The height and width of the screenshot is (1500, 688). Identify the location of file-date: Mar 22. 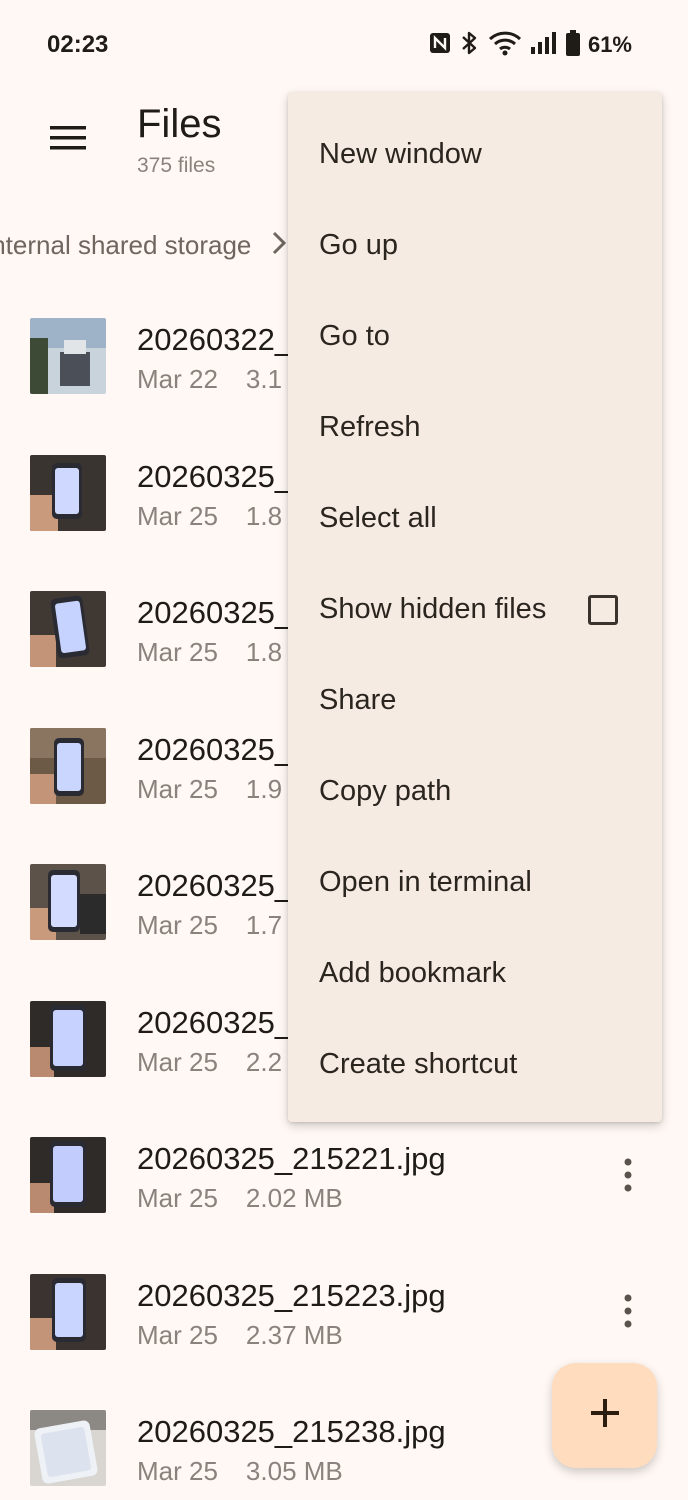
(177, 379).